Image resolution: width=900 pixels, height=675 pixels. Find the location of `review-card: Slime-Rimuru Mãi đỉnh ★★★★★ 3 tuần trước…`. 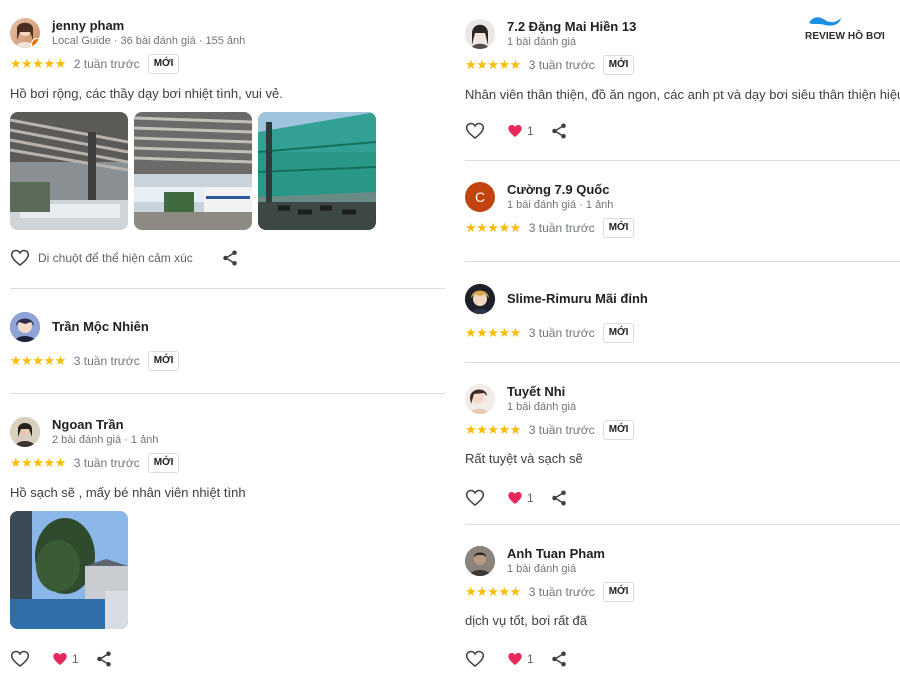

review-card: Slime-Rimuru Mãi đỉnh ★★★★★ 3 tuần trước… is located at coordinates (682, 313).